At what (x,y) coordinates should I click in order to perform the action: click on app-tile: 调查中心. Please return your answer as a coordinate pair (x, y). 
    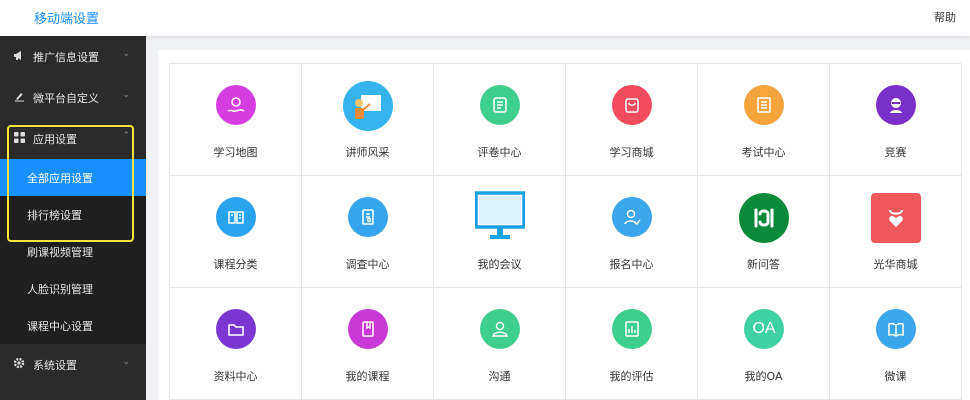
    Looking at the image, I should click on (368, 232).